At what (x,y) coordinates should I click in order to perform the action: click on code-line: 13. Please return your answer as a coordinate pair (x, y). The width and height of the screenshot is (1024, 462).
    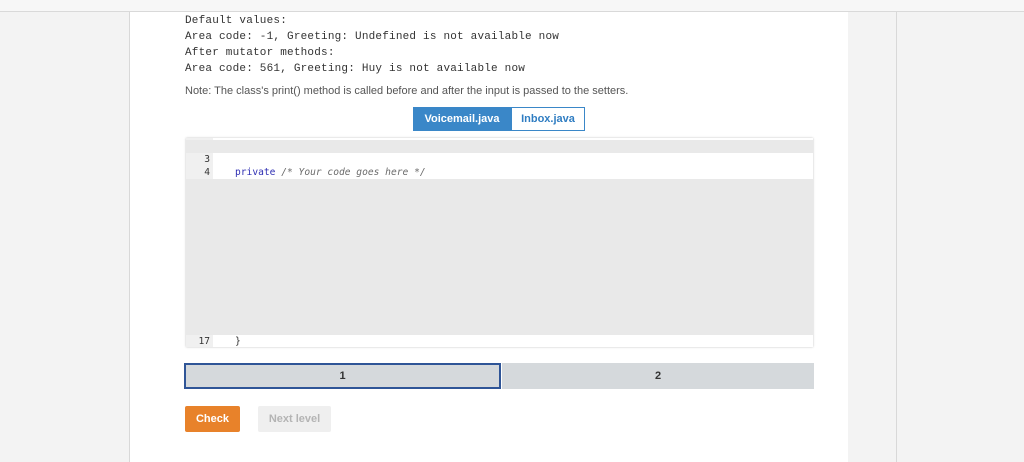
    Looking at the image, I should click on (499, 282).